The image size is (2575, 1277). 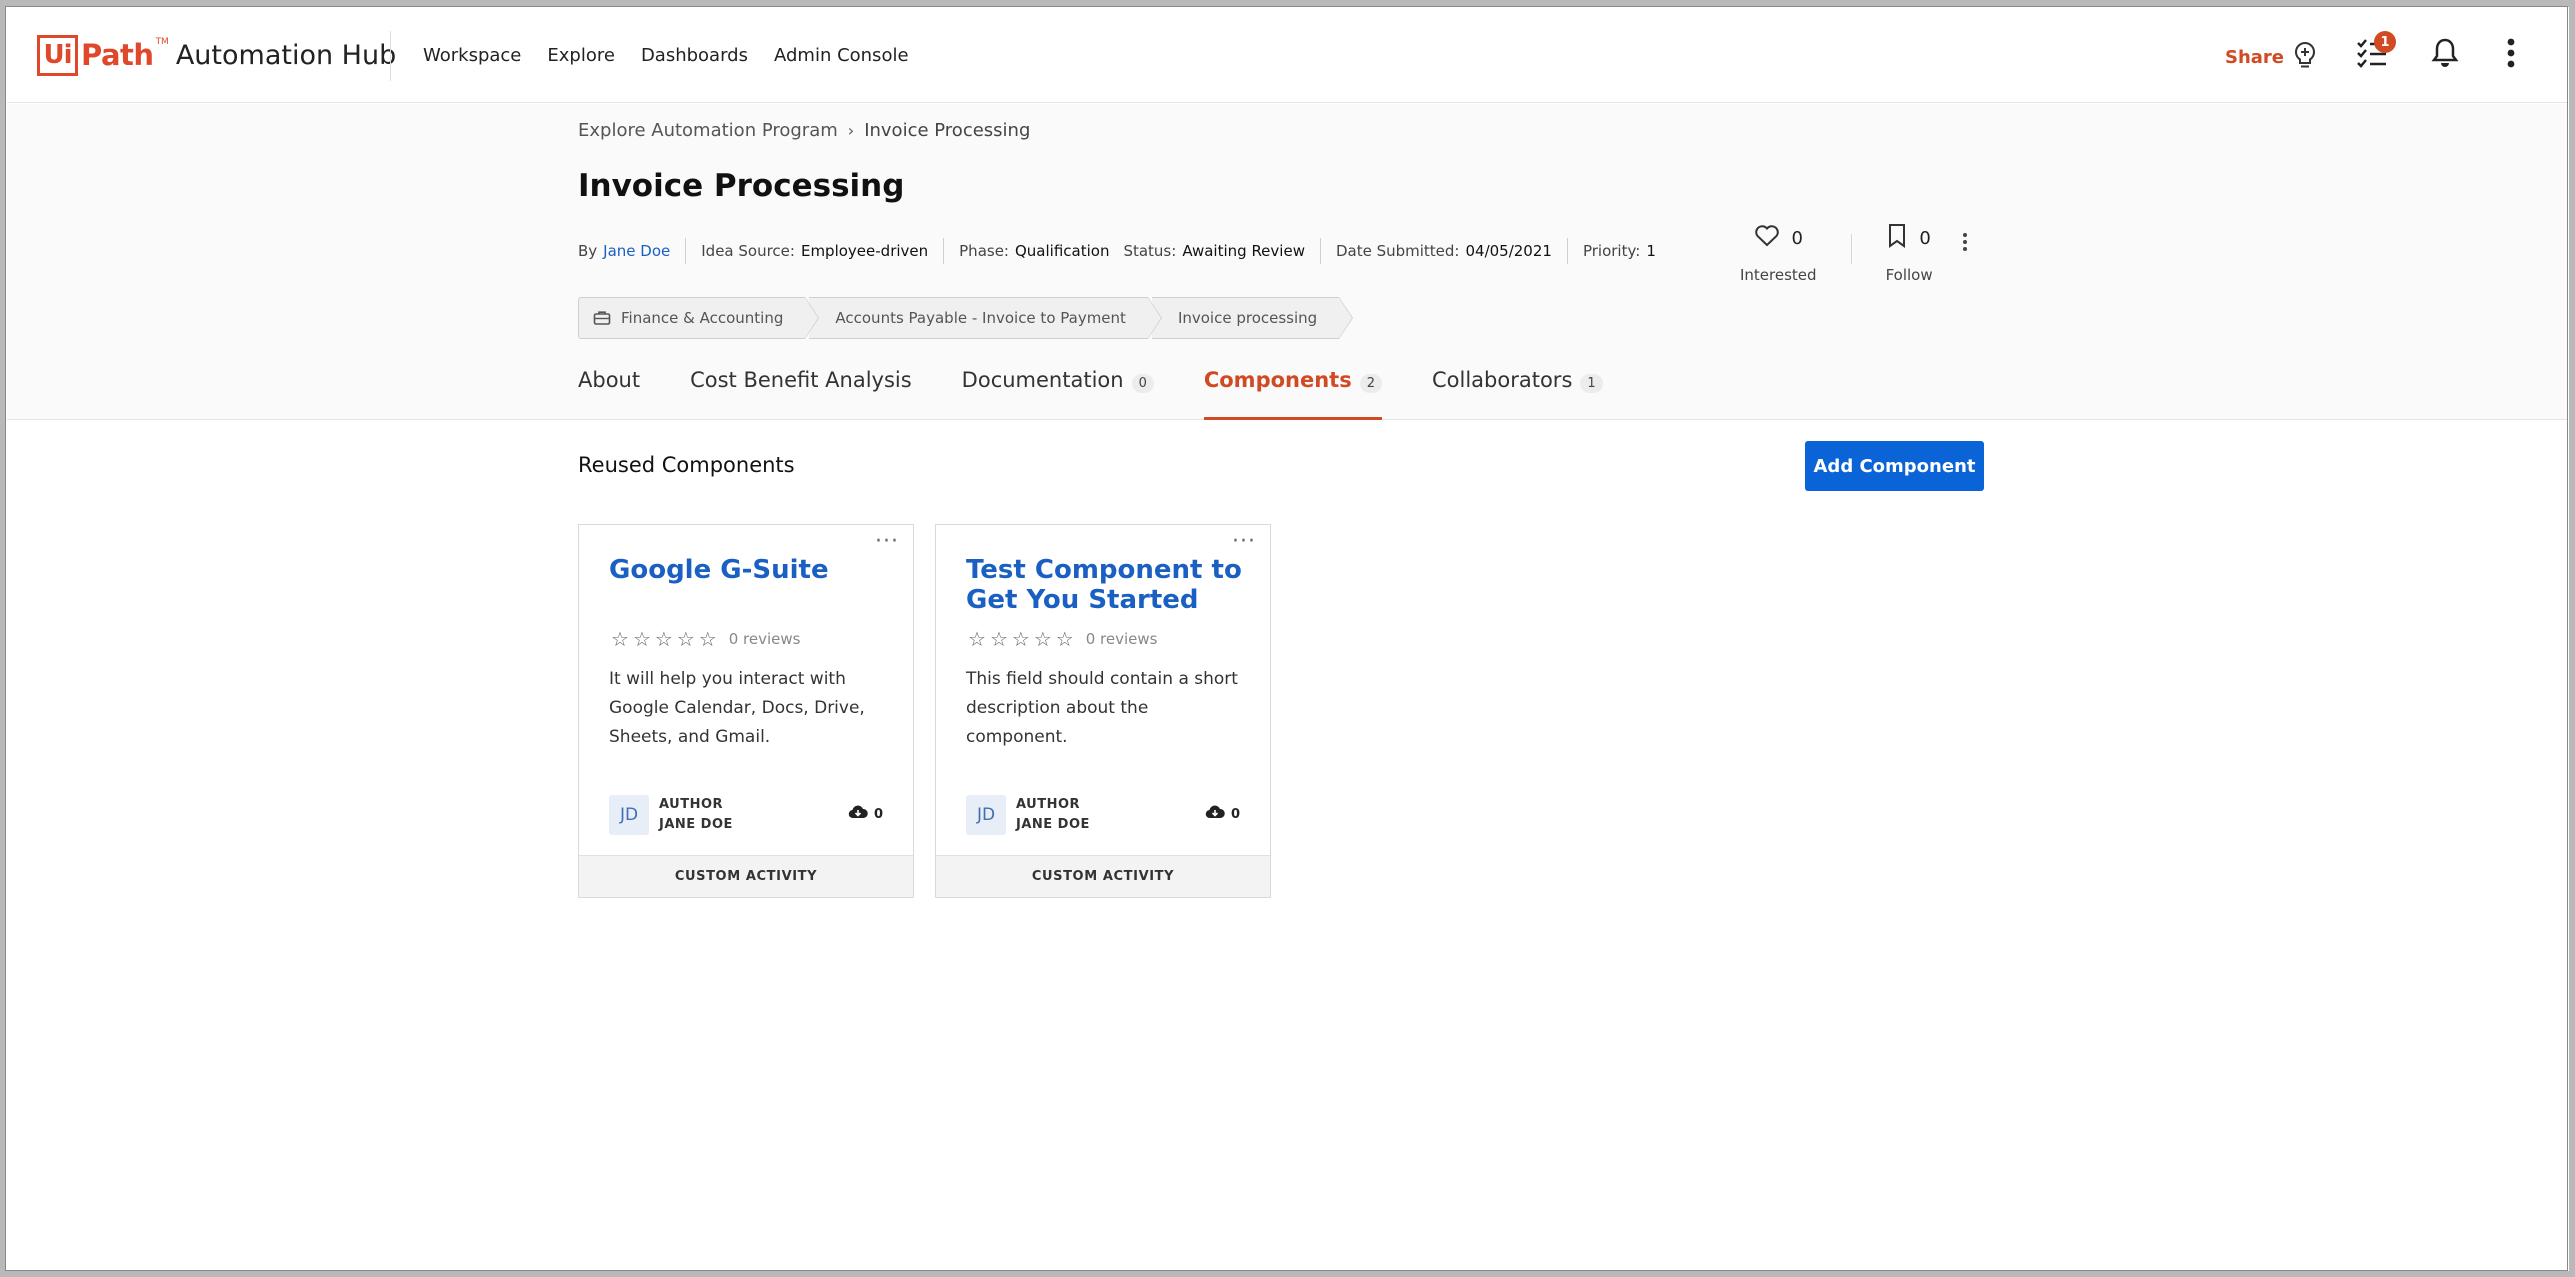 I want to click on author-name: JANE DOE, so click(x=696, y=824).